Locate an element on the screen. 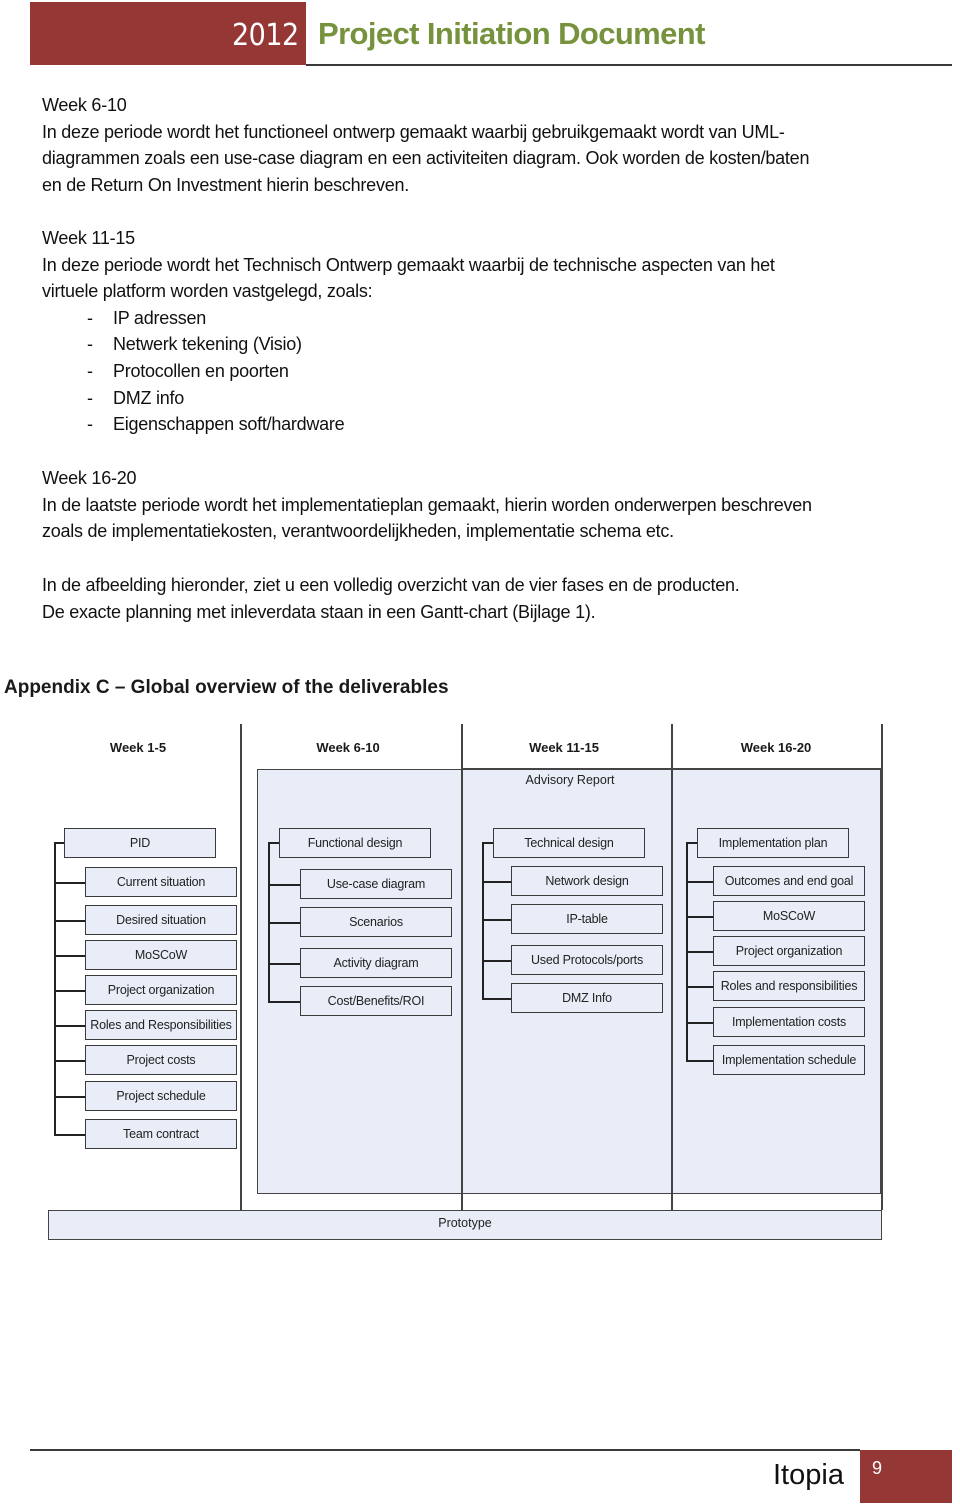 The height and width of the screenshot is (1508, 960). week-column-header: Week 6-10 is located at coordinates (348, 747).